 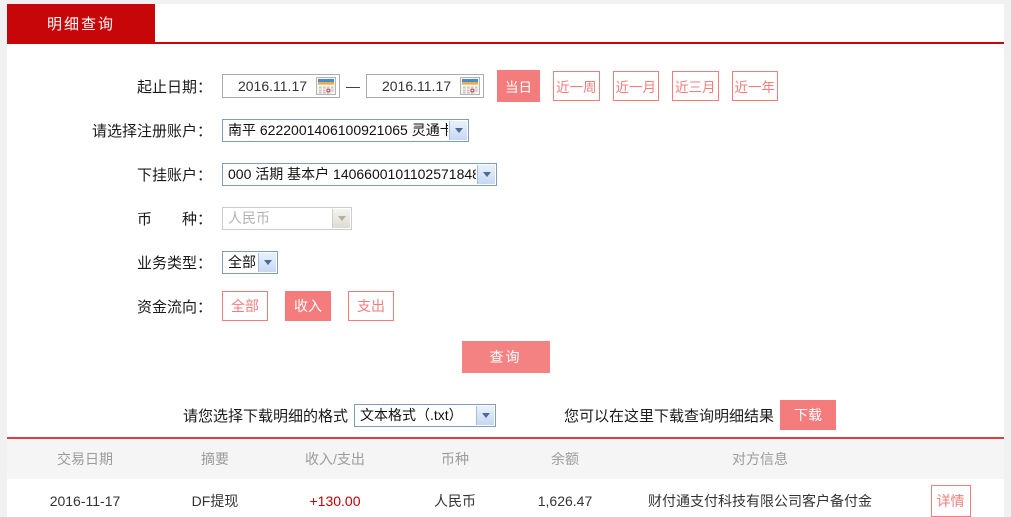 I want to click on cell-currency: 人民币, so click(x=455, y=500).